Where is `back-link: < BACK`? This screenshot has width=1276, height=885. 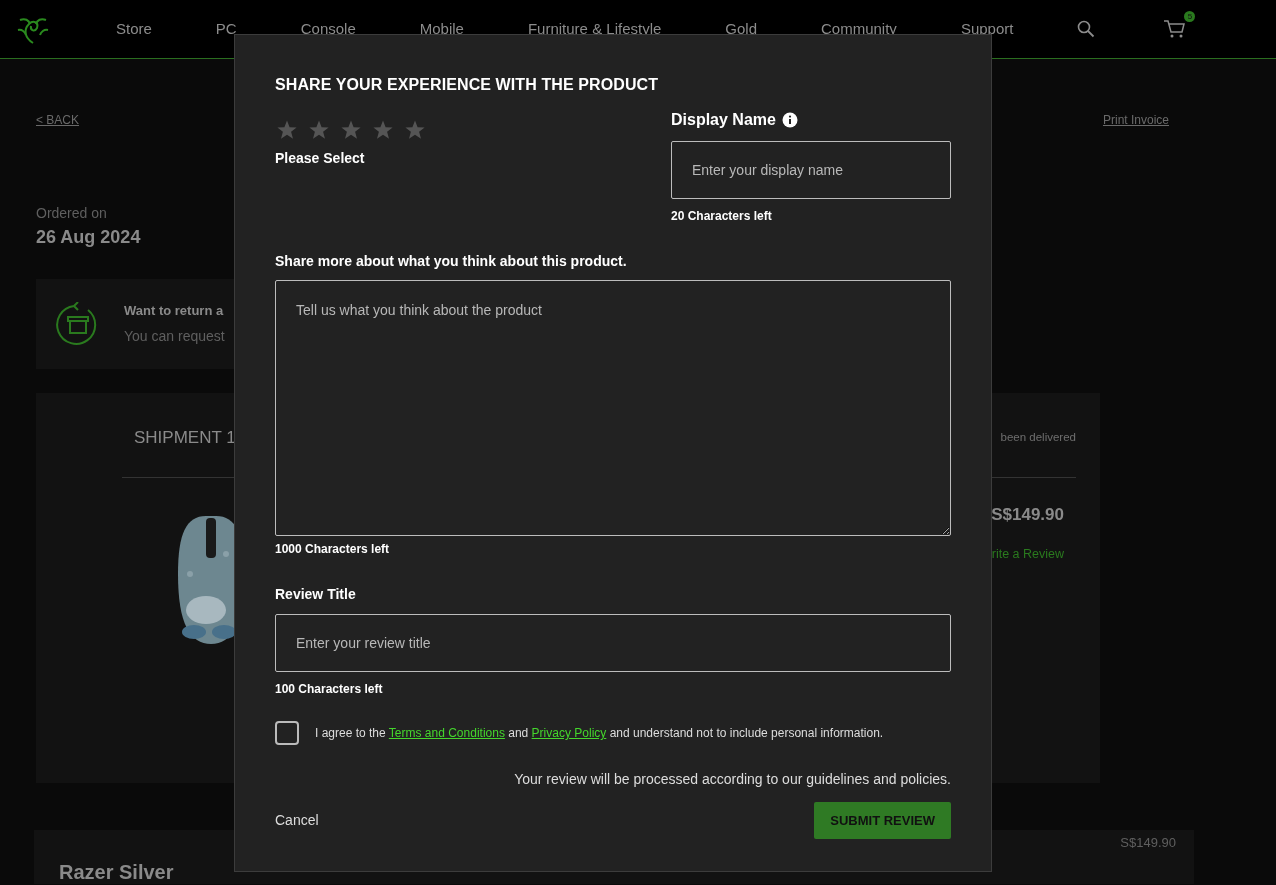
back-link: < BACK is located at coordinates (58, 120).